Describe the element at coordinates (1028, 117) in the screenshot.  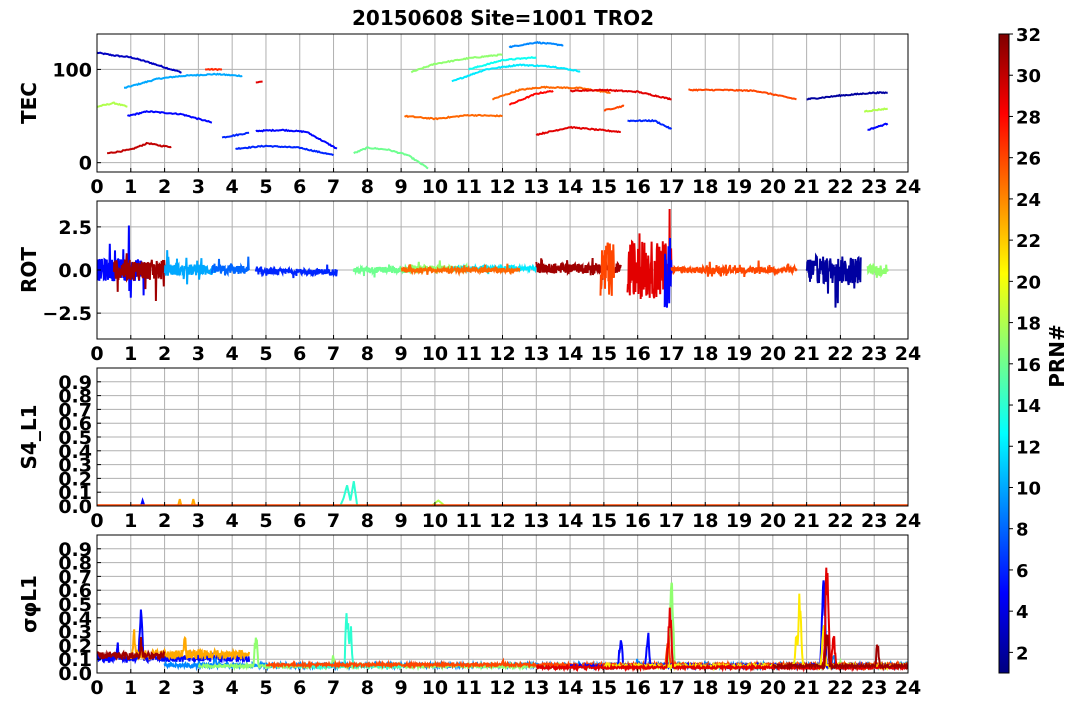
I see `colorbar-tick-label: 28` at that location.